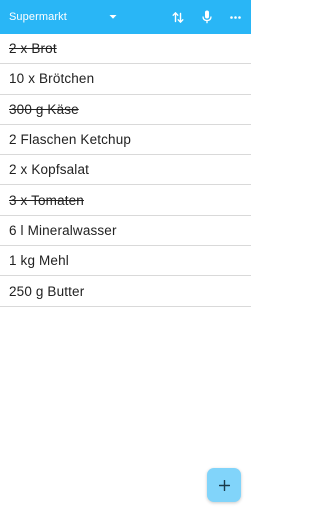  Describe the element at coordinates (125, 110) in the screenshot. I see `list-item: 300 g Käse` at that location.